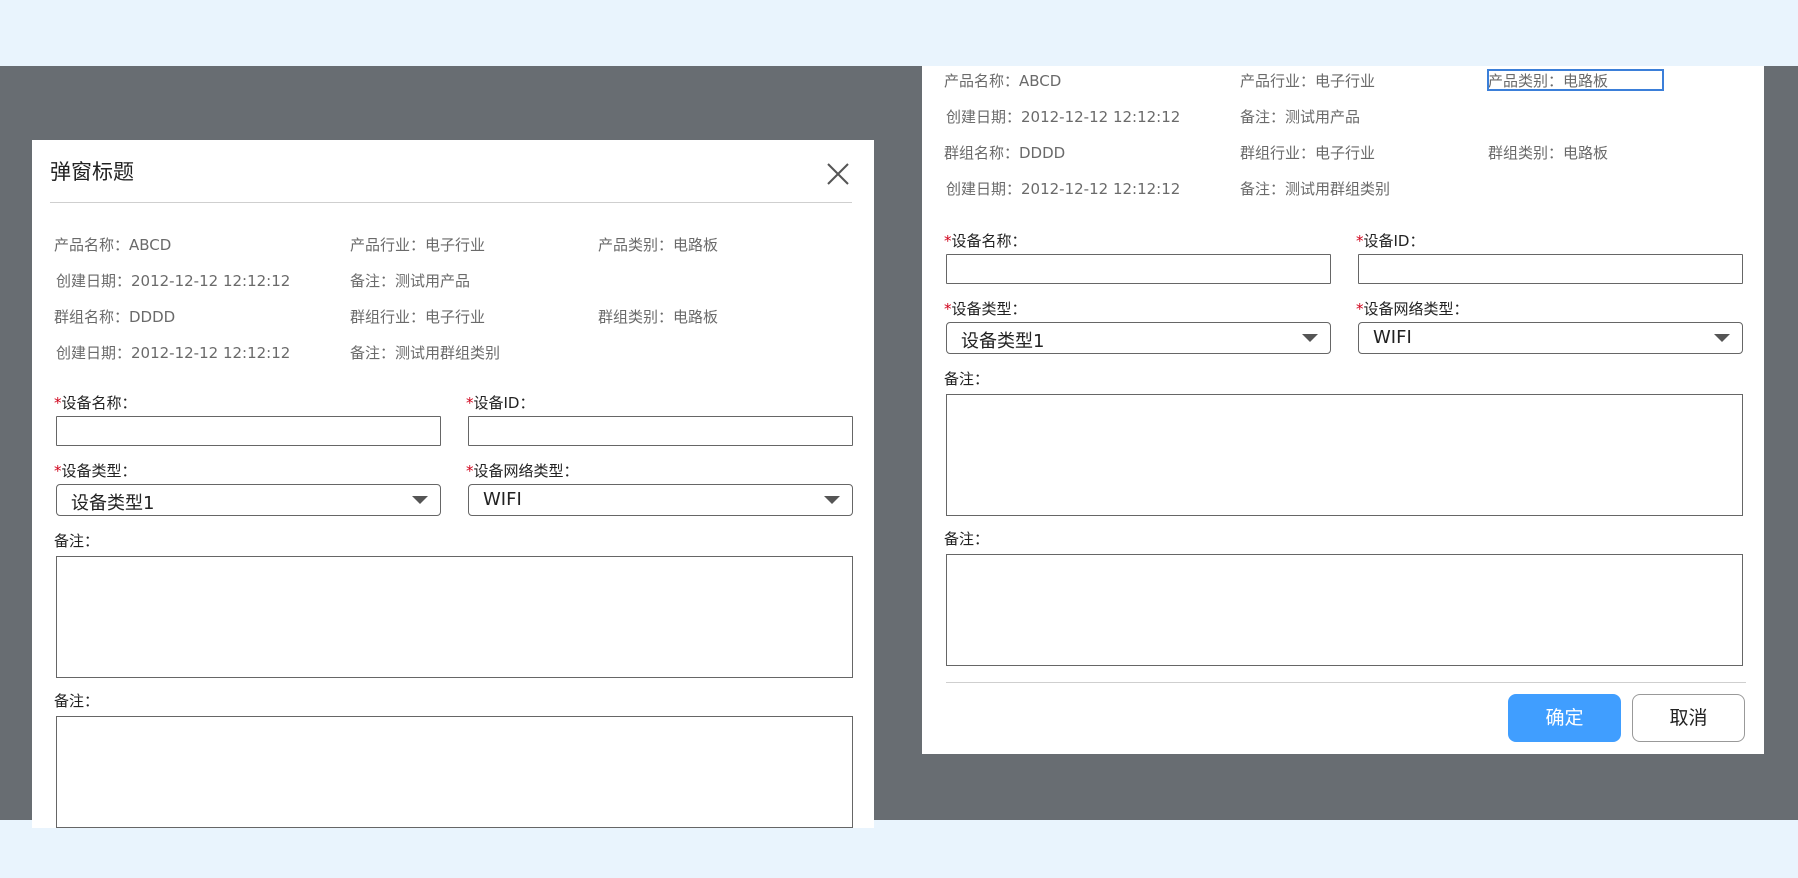  What do you see at coordinates (1346, 682) in the screenshot?
I see `footer-divider` at bounding box center [1346, 682].